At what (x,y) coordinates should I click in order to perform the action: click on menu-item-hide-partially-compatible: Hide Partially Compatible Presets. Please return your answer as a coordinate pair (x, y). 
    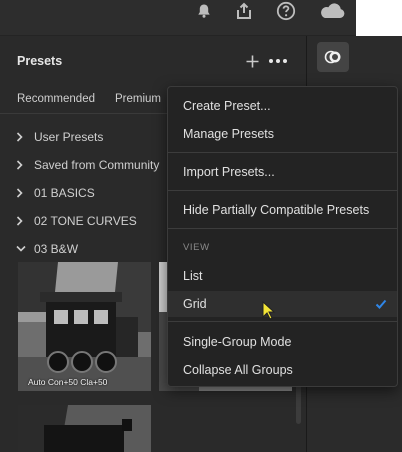
    Looking at the image, I should click on (282, 210).